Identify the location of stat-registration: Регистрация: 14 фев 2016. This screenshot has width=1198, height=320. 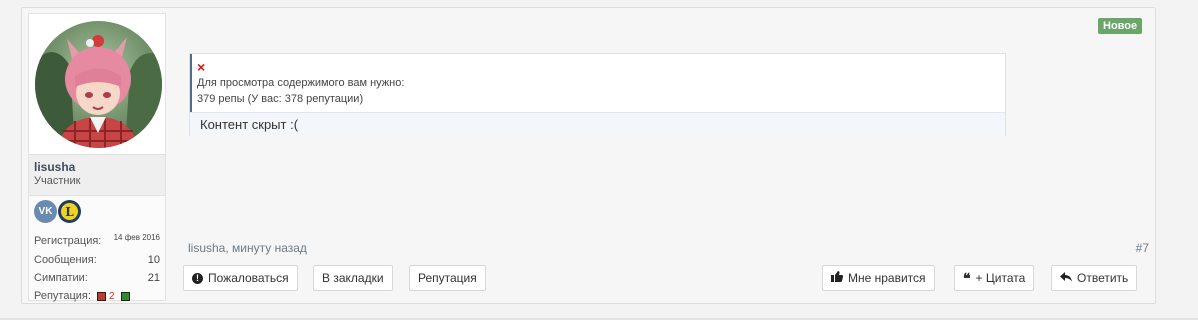
(97, 240).